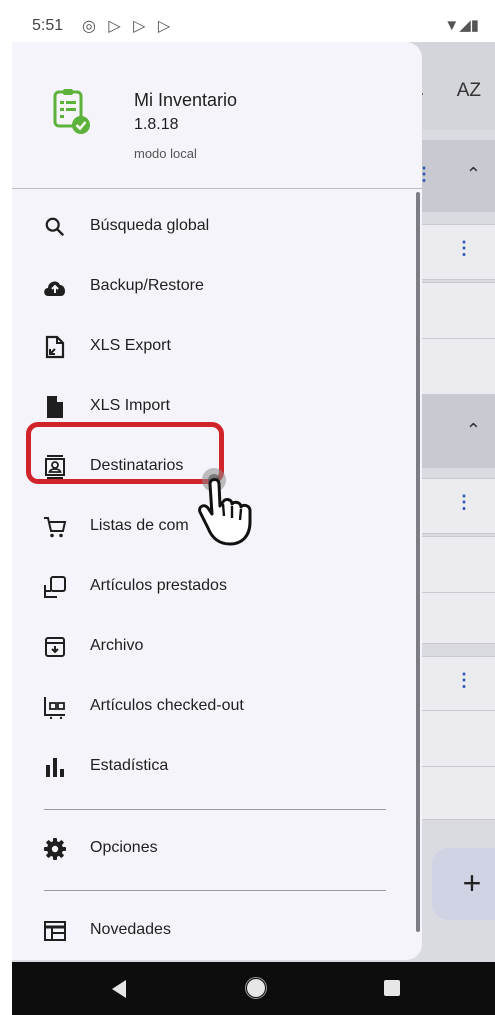 Image resolution: width=495 pixels, height=1015 pixels. I want to click on menu-item-articulos-prestados: Artículos prestados, so click(217, 588).